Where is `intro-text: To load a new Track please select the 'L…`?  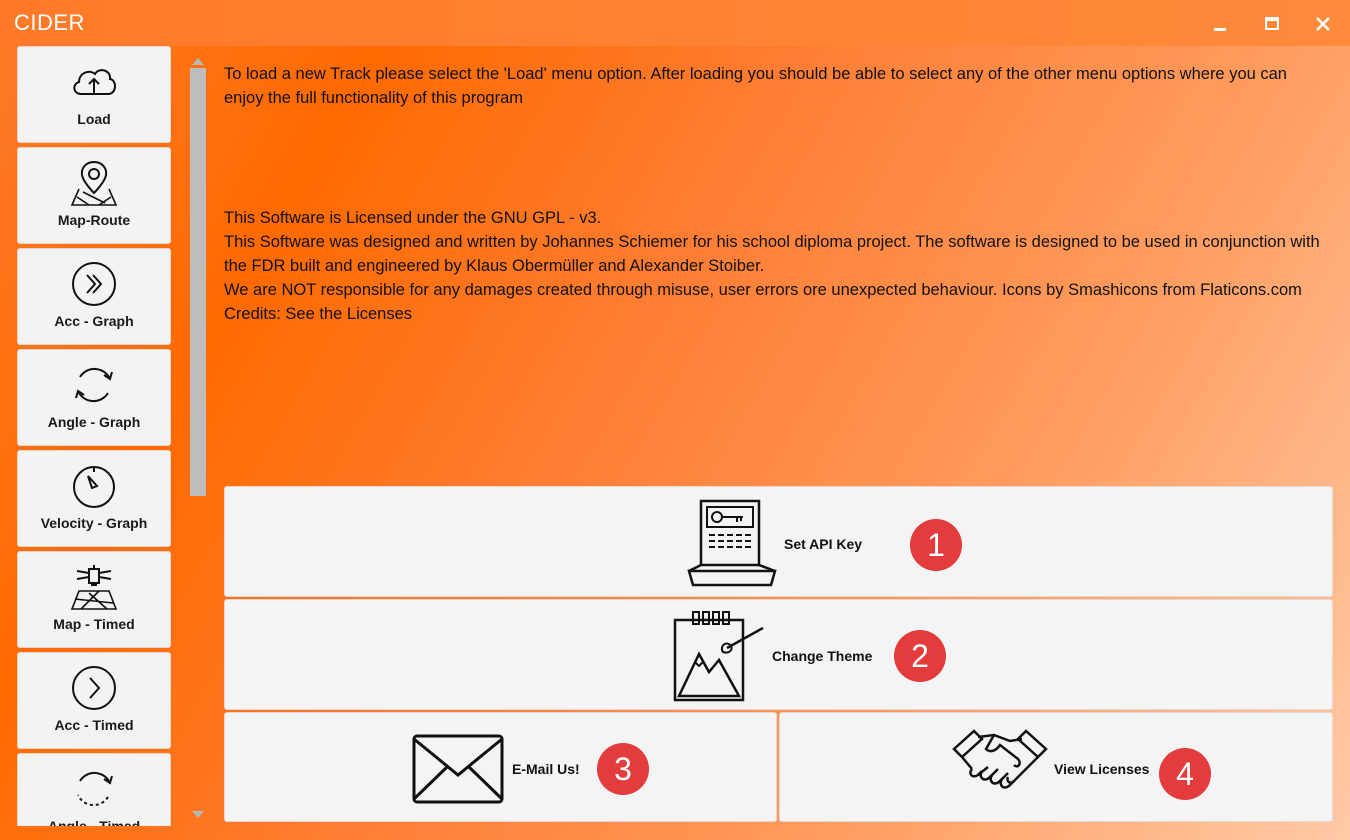 intro-text: To load a new Track please select the 'L… is located at coordinates (755, 86).